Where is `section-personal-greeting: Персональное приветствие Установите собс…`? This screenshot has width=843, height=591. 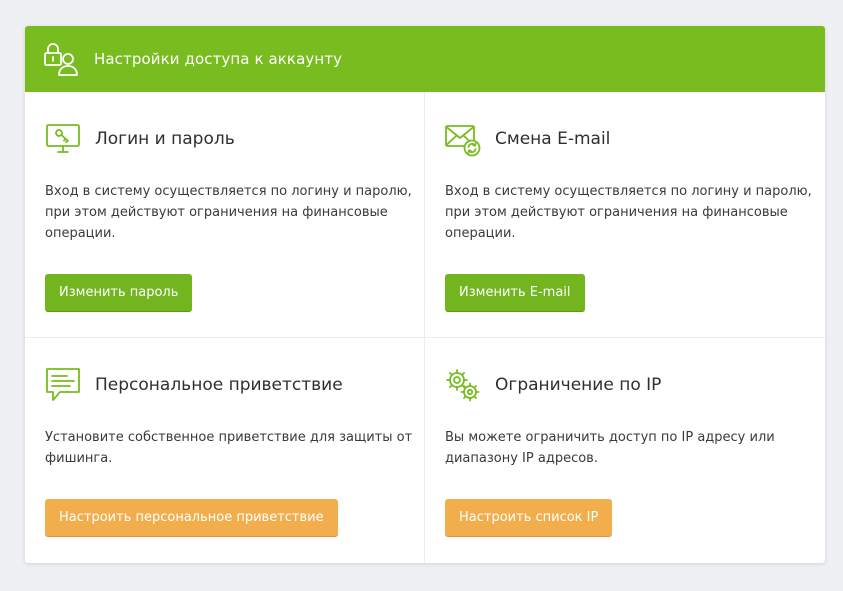
section-personal-greeting: Персональное приветствие Установите собс… is located at coordinates (235, 457).